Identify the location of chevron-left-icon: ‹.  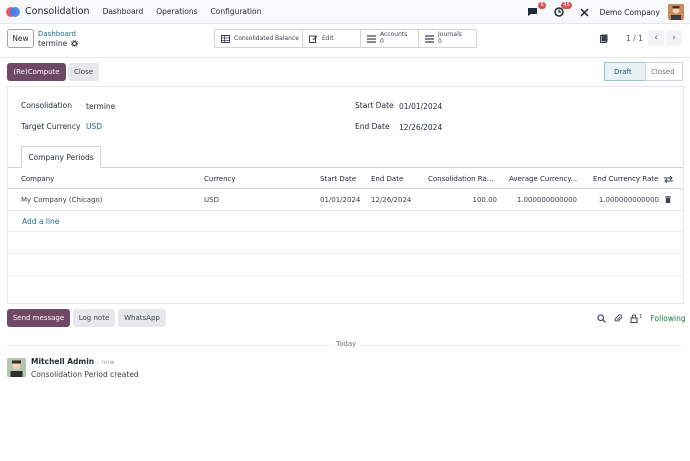
(656, 38).